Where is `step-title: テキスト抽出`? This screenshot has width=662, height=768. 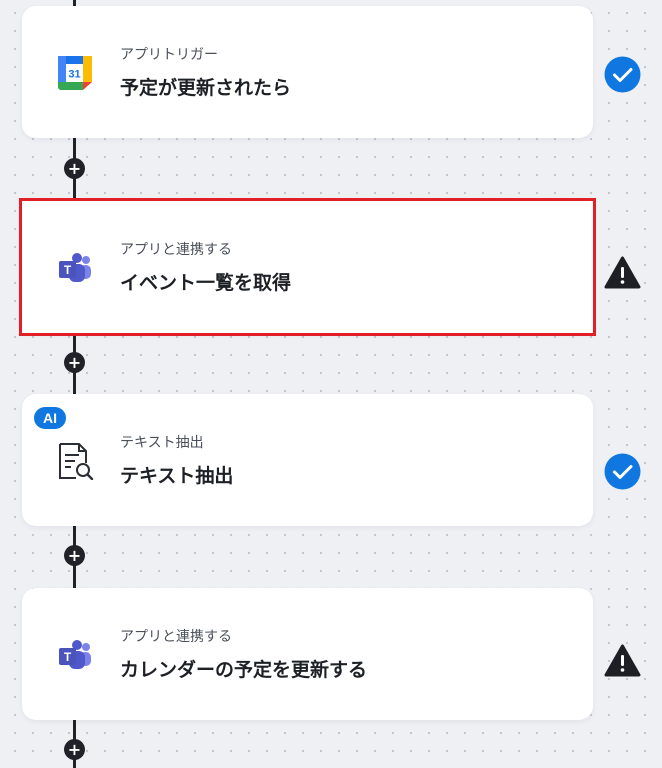
step-title: テキスト抽出 is located at coordinates (177, 476).